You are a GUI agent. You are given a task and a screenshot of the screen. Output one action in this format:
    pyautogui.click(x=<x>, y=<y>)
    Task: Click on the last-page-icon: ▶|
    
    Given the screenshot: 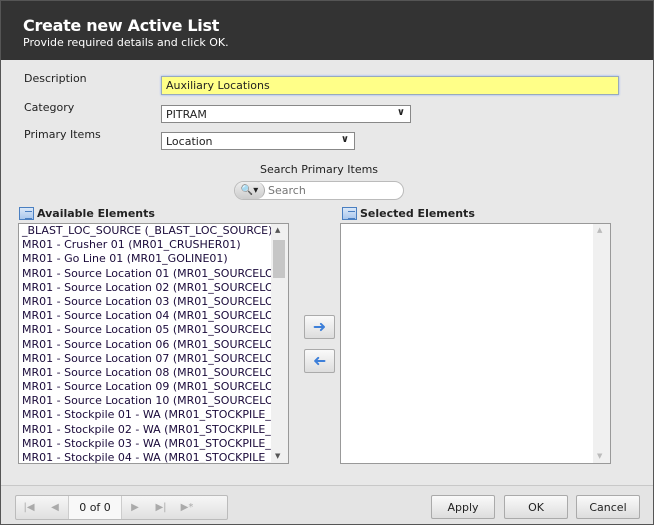 What is the action you would take?
    pyautogui.click(x=161, y=507)
    